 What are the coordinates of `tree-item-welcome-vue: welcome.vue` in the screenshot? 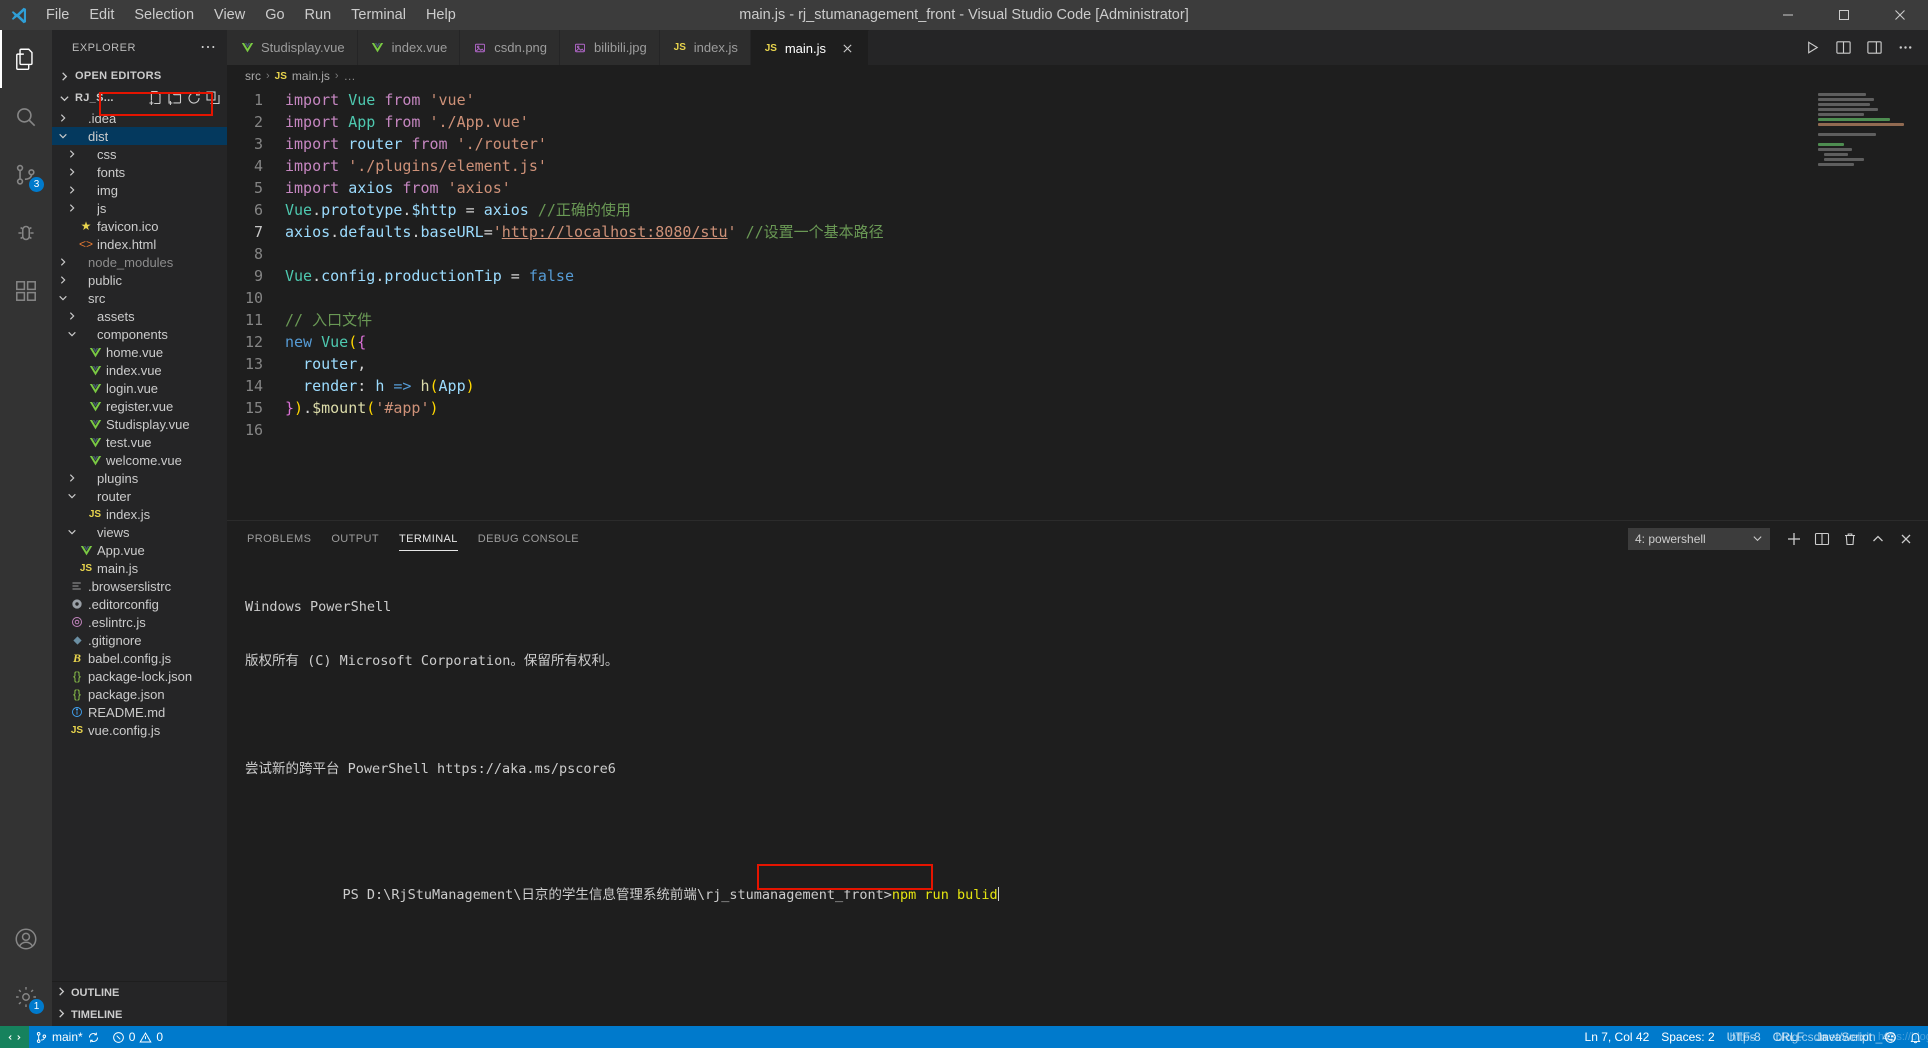 It's located at (139, 460).